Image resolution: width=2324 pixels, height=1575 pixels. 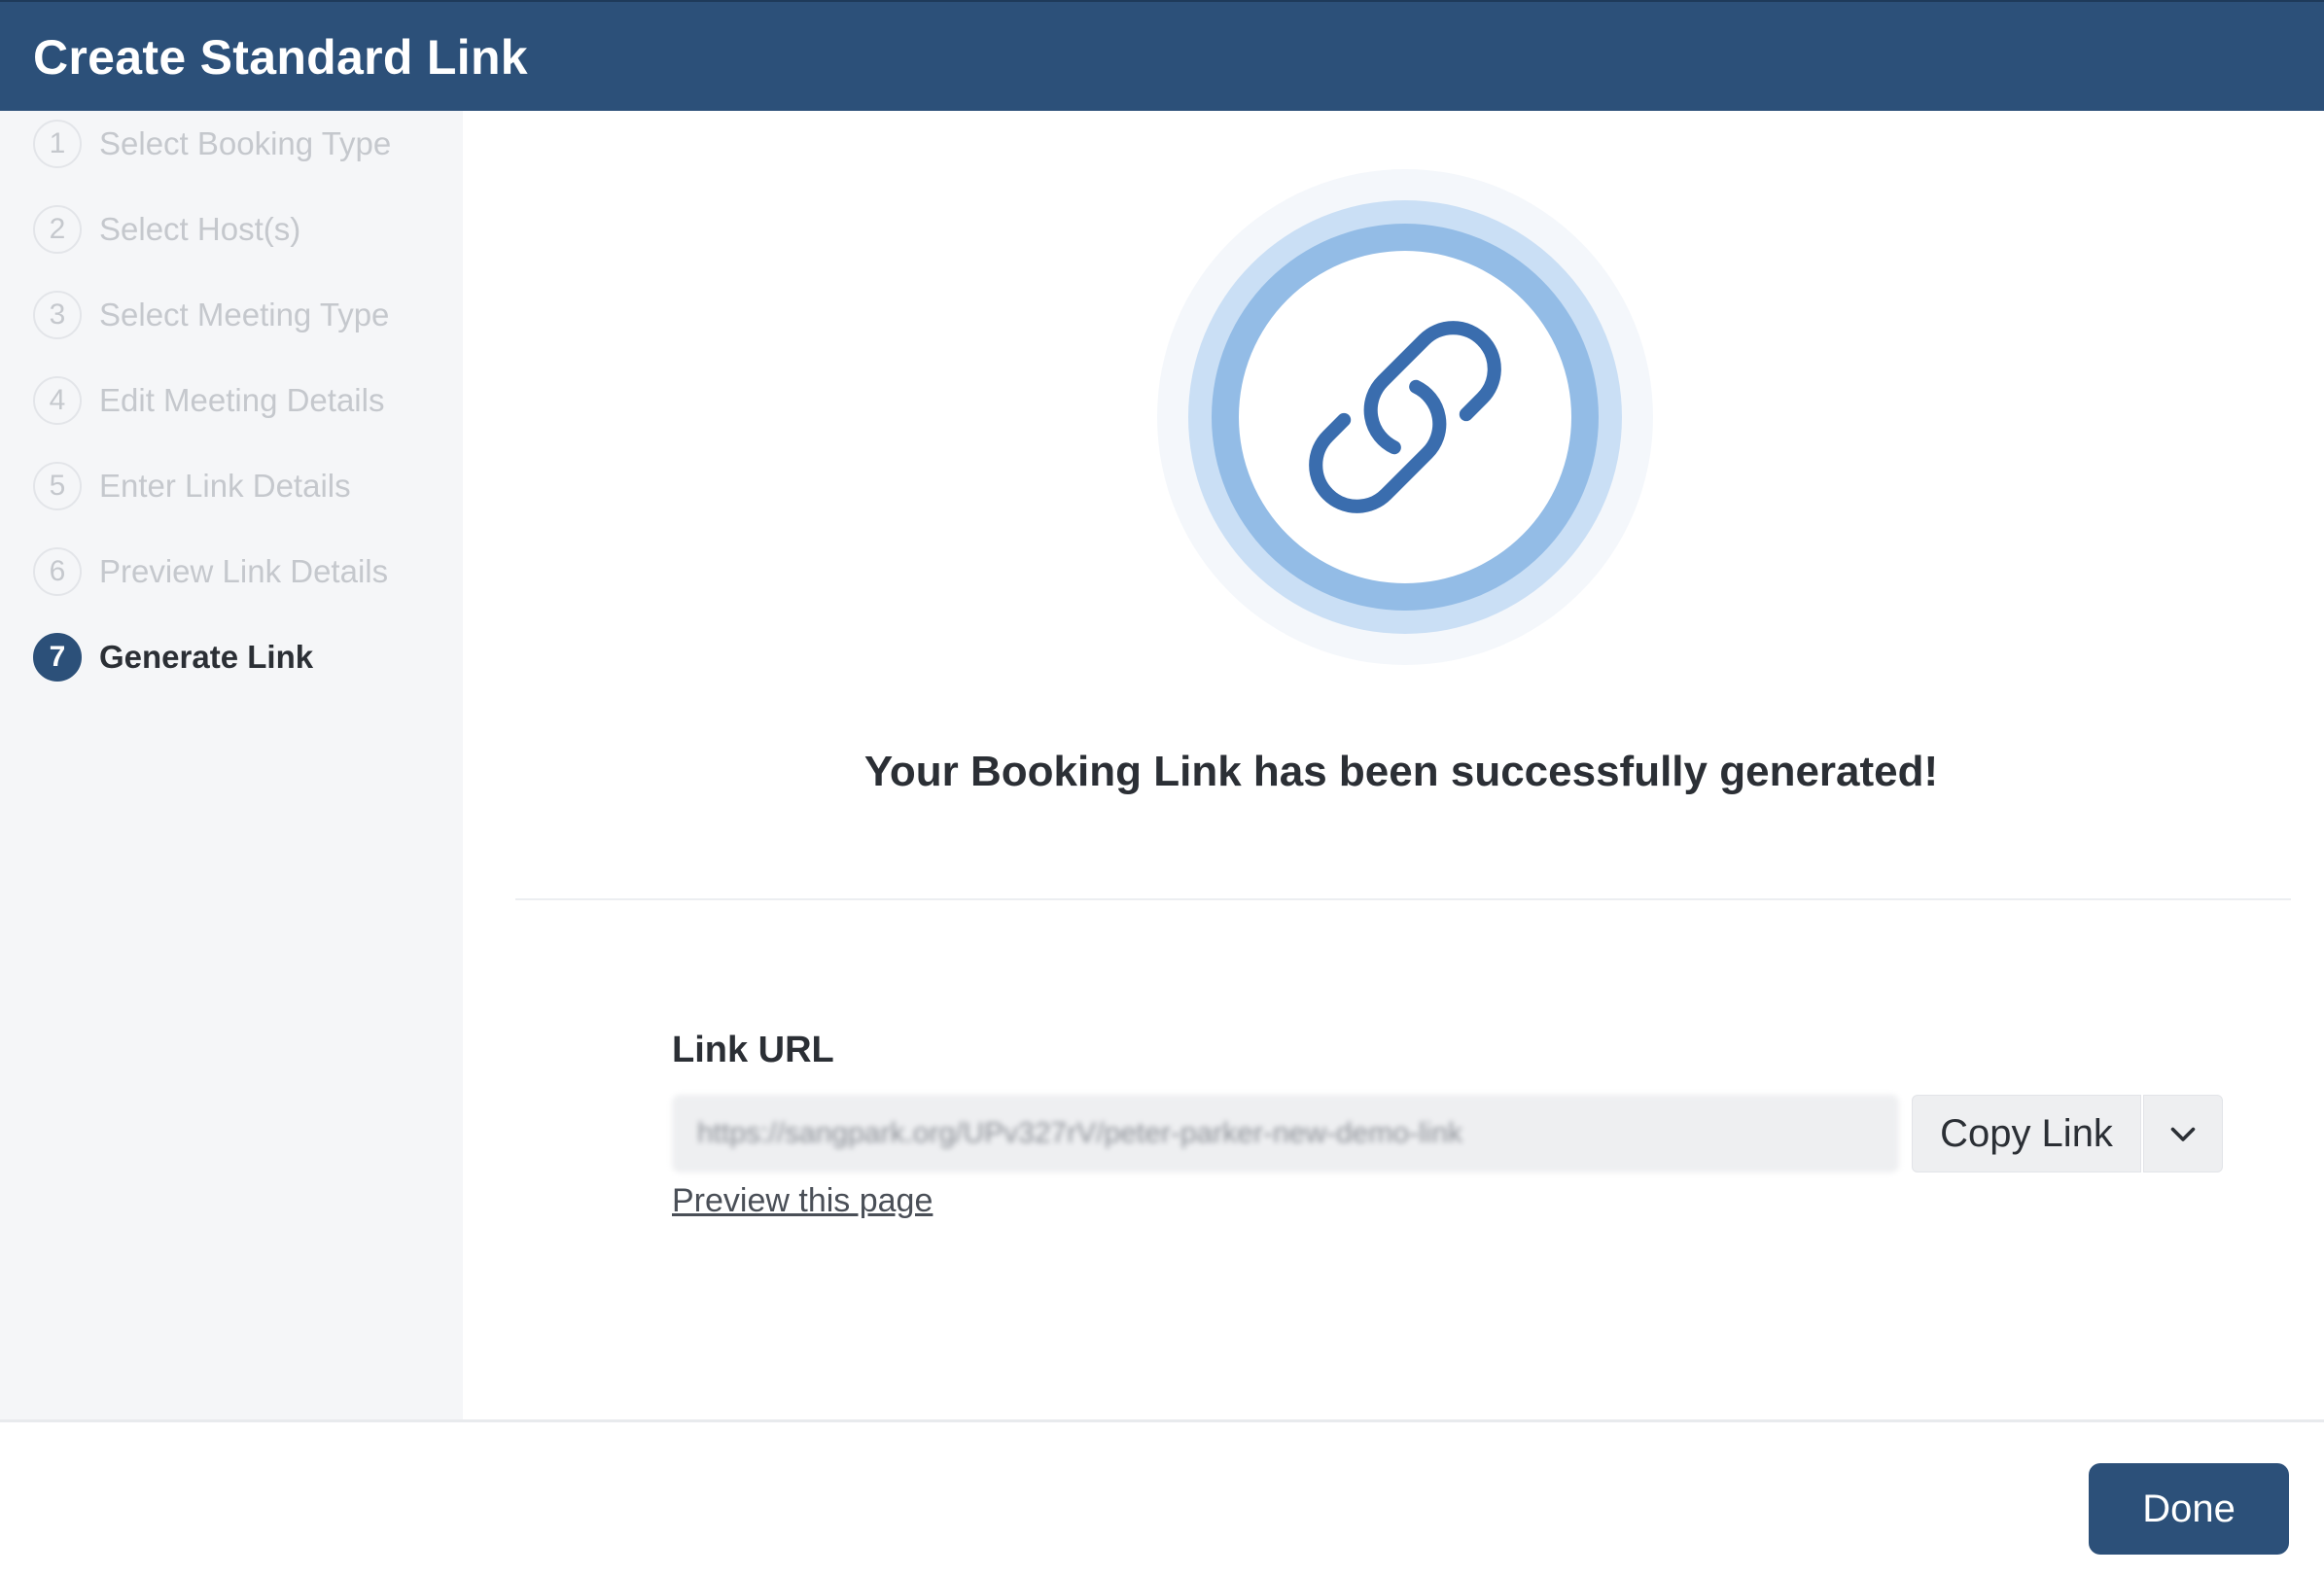 I want to click on step-select-hosts: 2 Select Host(s), so click(x=167, y=229).